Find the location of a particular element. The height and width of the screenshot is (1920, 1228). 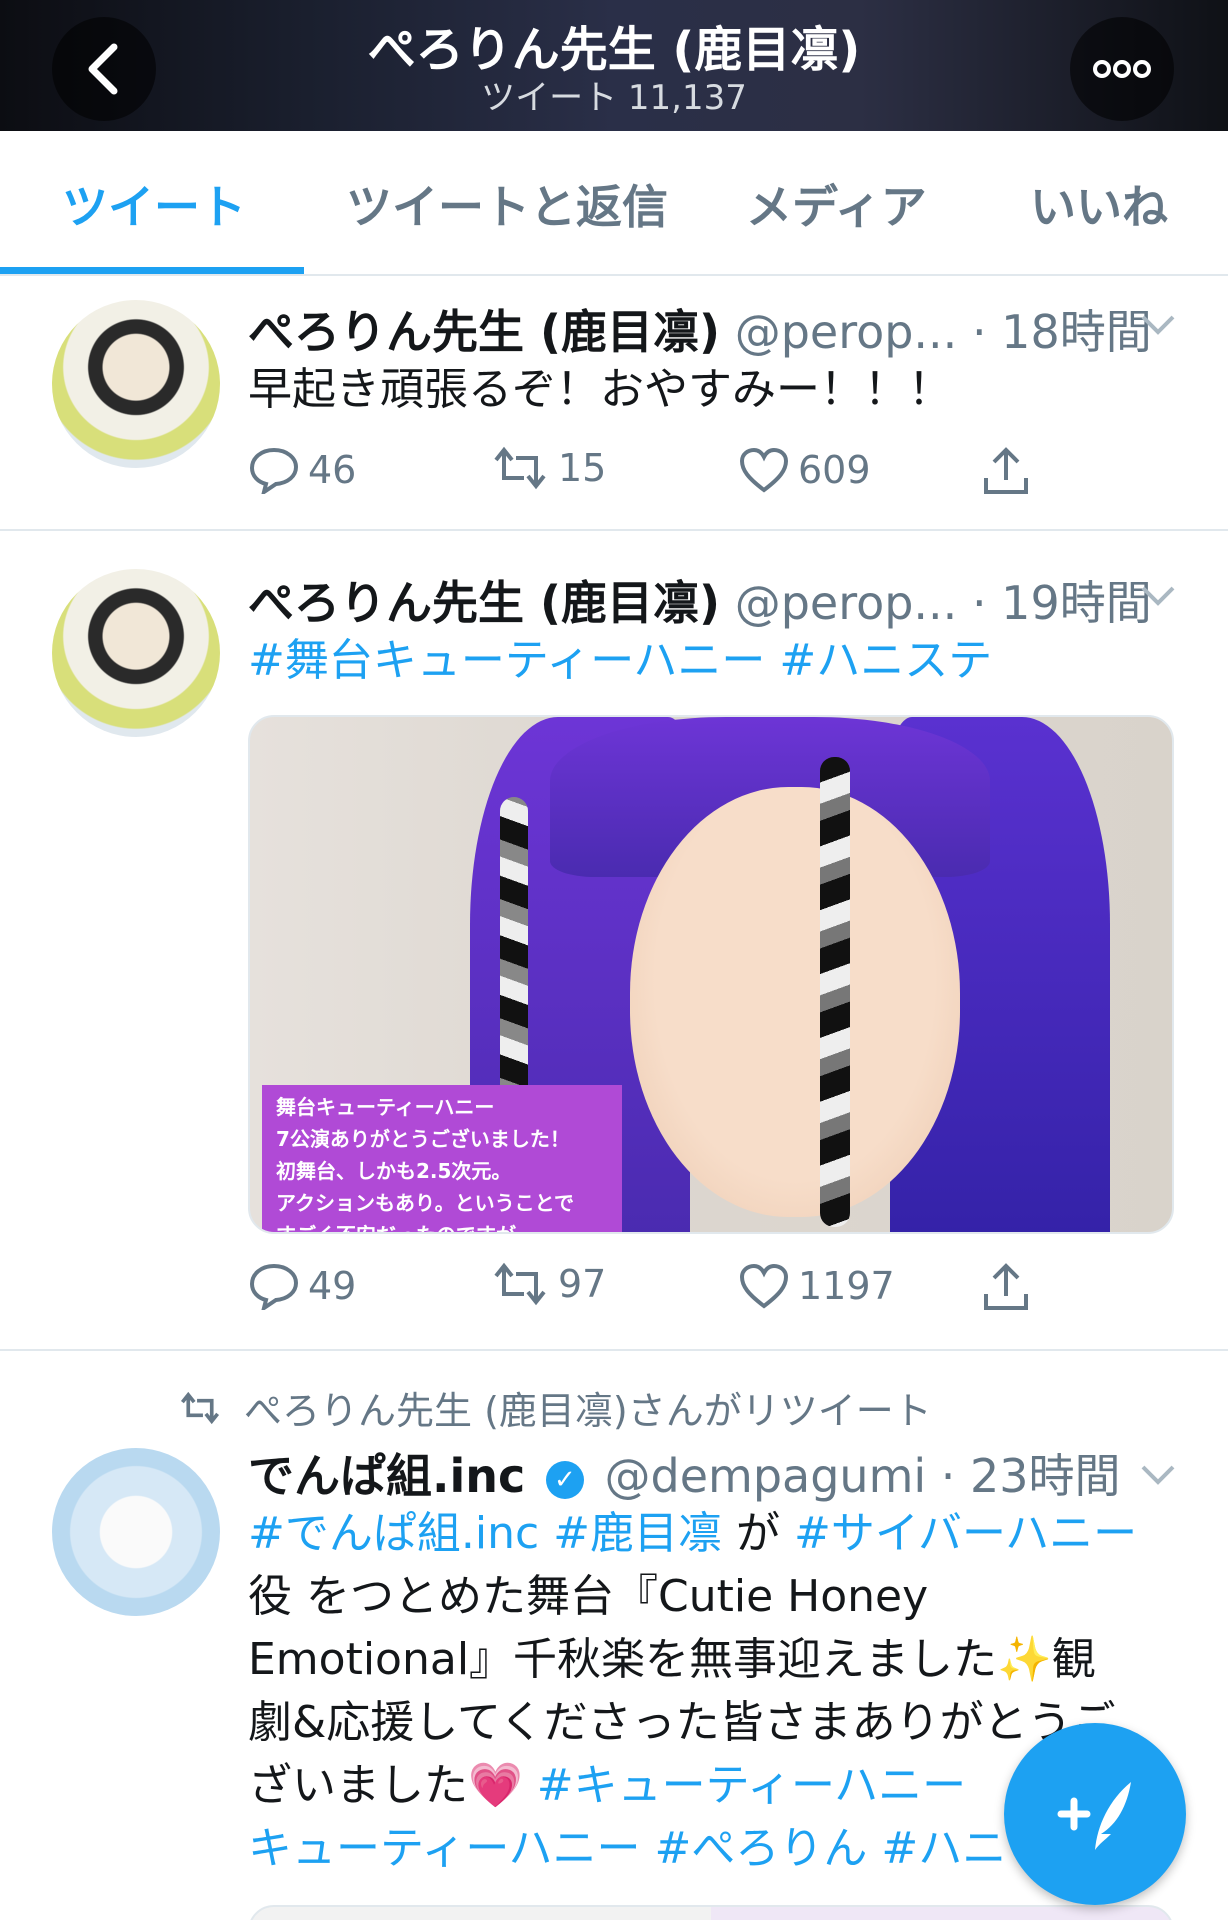

retweet-small-icon is located at coordinates (200, 1407).